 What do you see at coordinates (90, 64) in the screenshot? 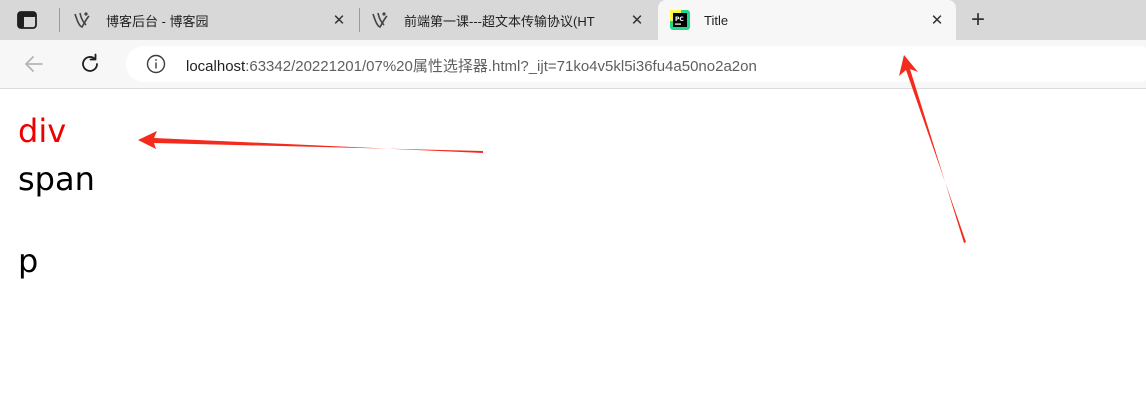
I see `reload-icon` at bounding box center [90, 64].